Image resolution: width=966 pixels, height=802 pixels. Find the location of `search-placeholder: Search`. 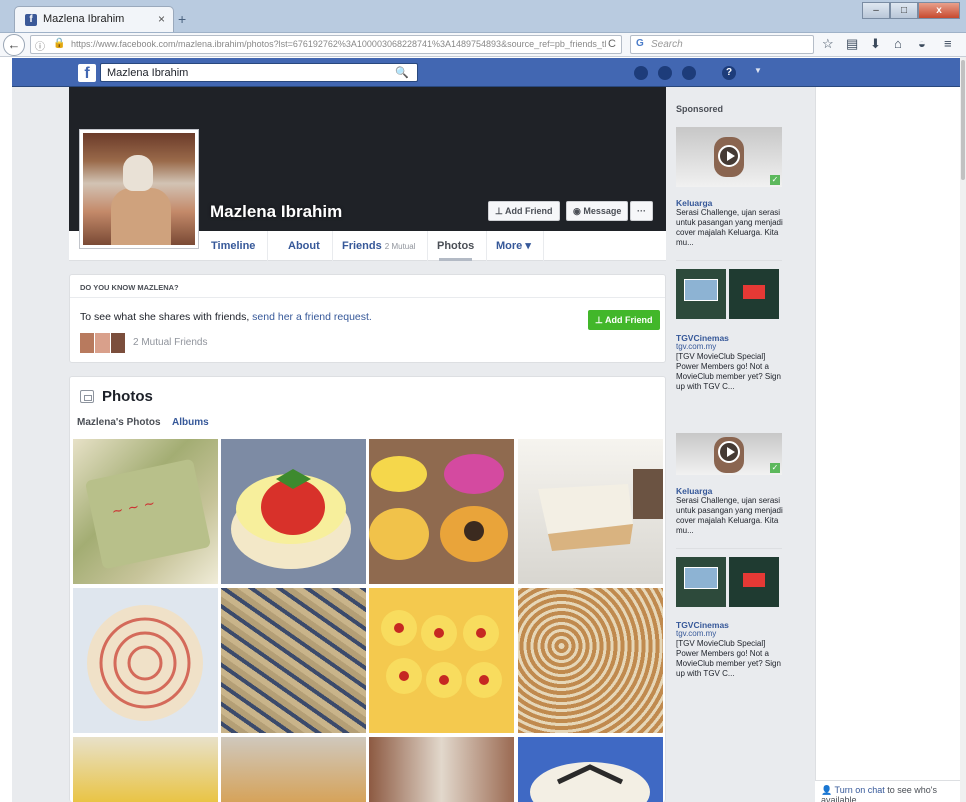

search-placeholder: Search is located at coordinates (667, 44).